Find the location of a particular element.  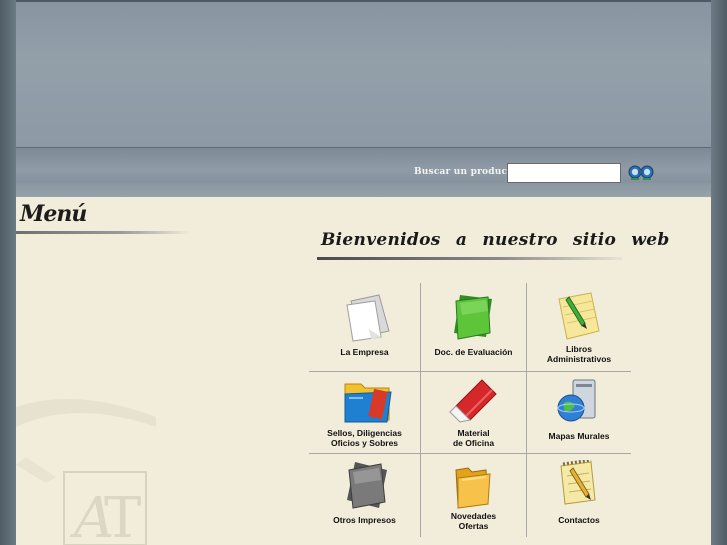

search-binoculars-icon is located at coordinates (641, 172).